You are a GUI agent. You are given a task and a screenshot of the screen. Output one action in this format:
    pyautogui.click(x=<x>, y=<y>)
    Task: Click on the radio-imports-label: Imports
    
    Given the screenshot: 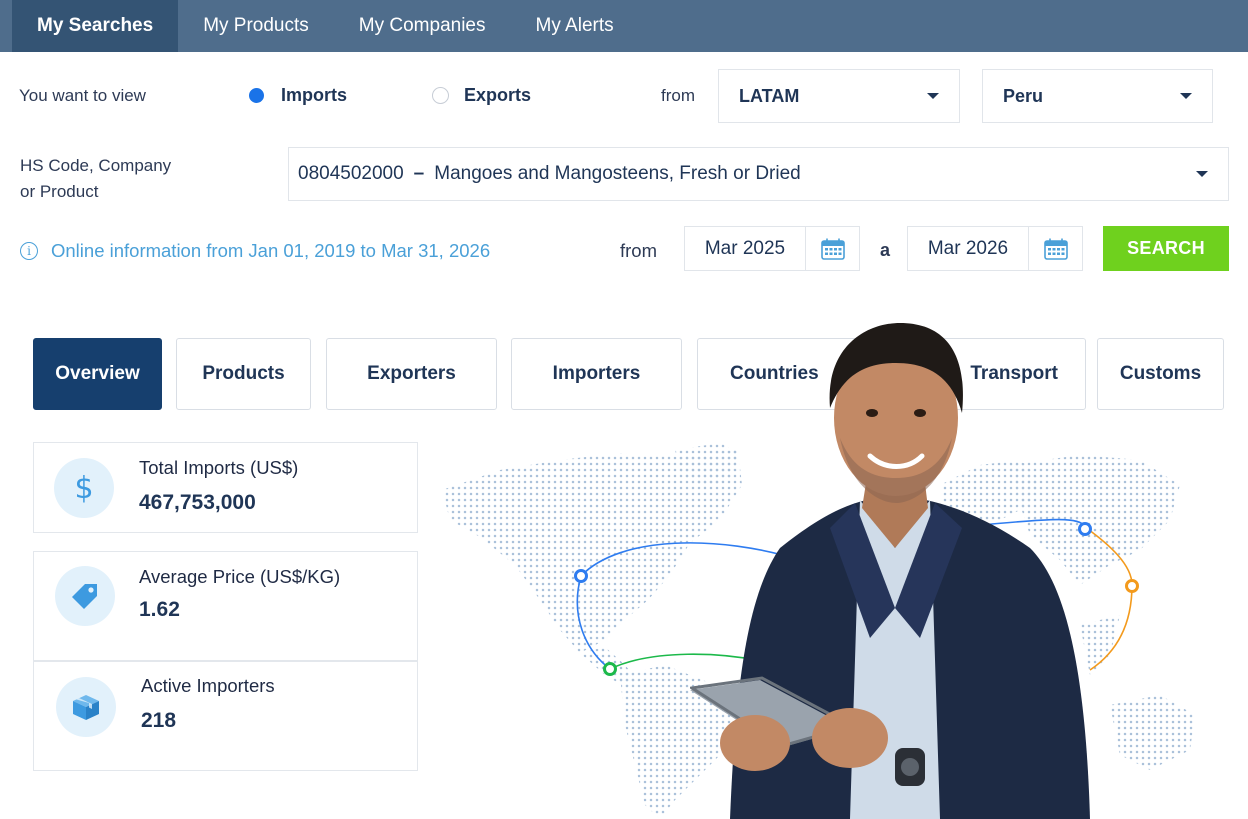 What is the action you would take?
    pyautogui.click(x=314, y=95)
    